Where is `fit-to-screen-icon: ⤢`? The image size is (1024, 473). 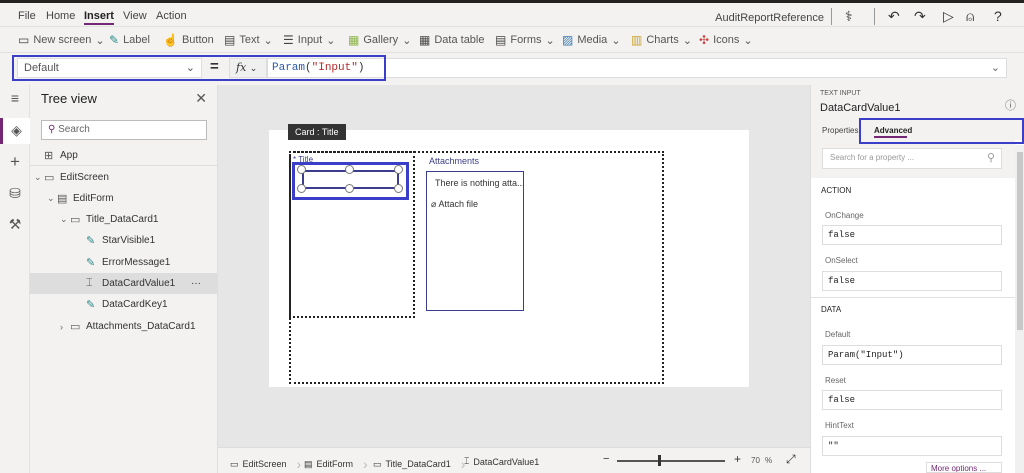
fit-to-screen-icon: ⤢ is located at coordinates (791, 459).